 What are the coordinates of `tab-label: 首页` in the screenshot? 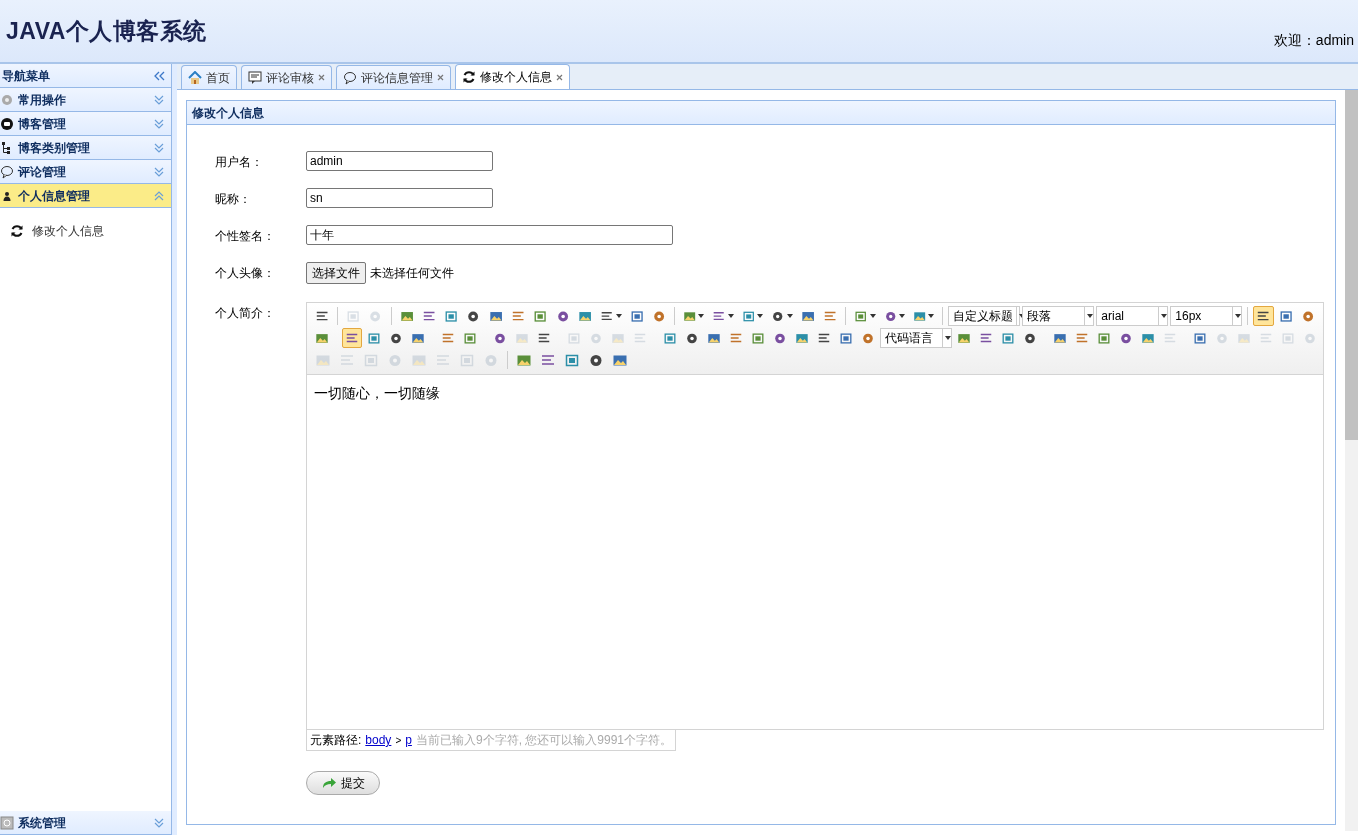 It's located at (218, 78).